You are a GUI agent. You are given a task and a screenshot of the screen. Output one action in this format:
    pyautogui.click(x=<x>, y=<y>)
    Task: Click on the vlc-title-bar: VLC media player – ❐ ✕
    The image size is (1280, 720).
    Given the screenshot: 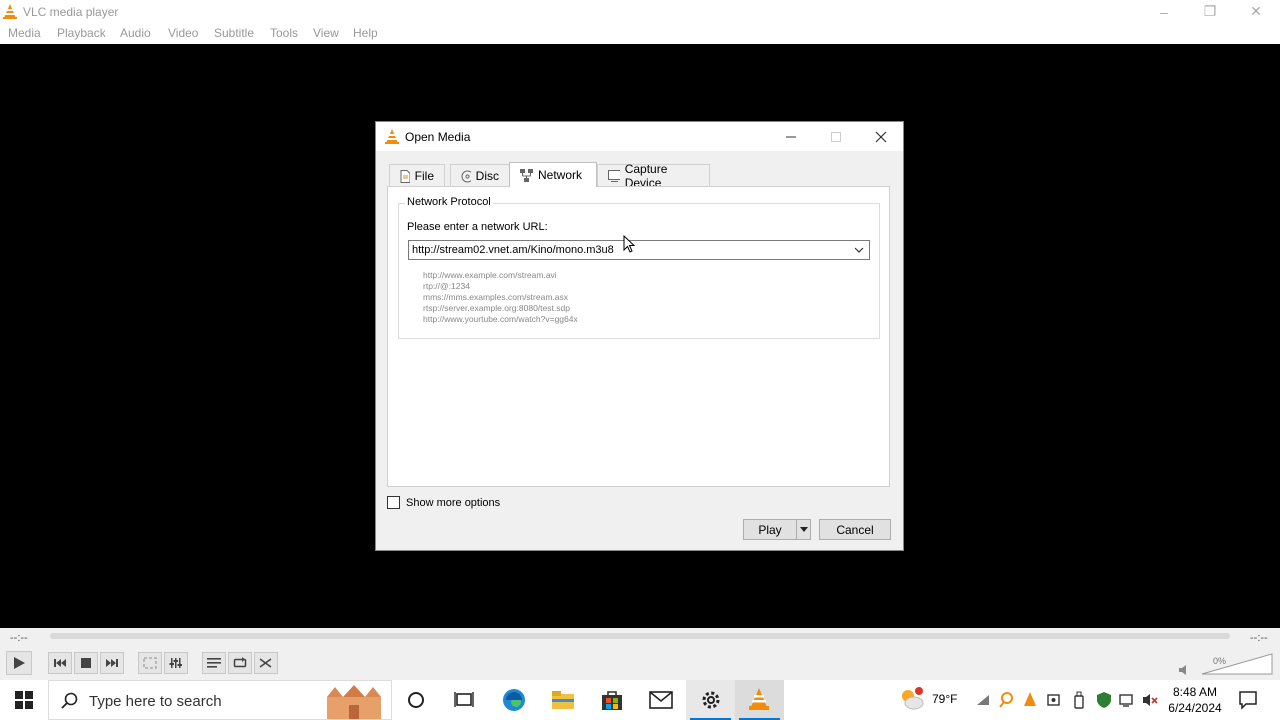 What is the action you would take?
    pyautogui.click(x=640, y=11)
    